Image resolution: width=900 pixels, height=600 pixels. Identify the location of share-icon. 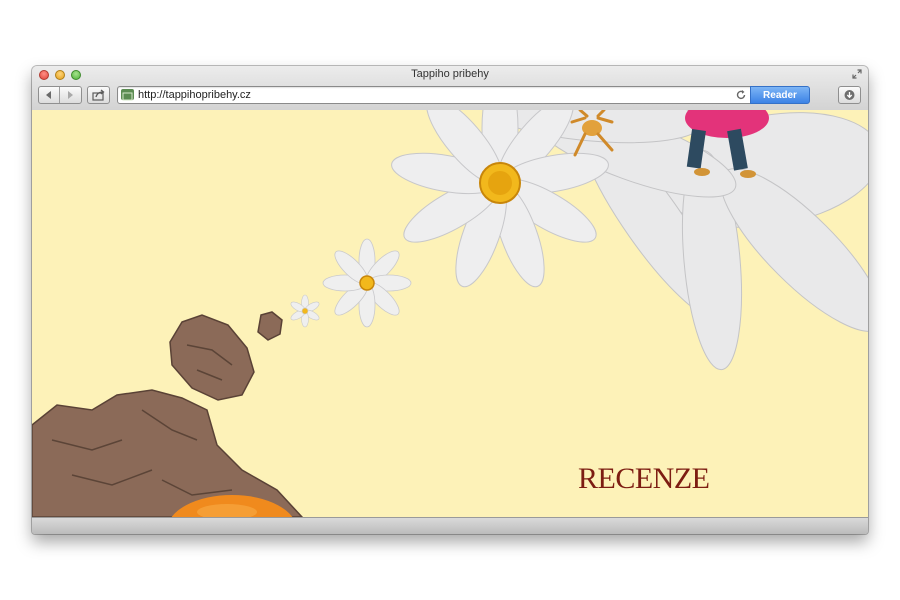
(98, 95).